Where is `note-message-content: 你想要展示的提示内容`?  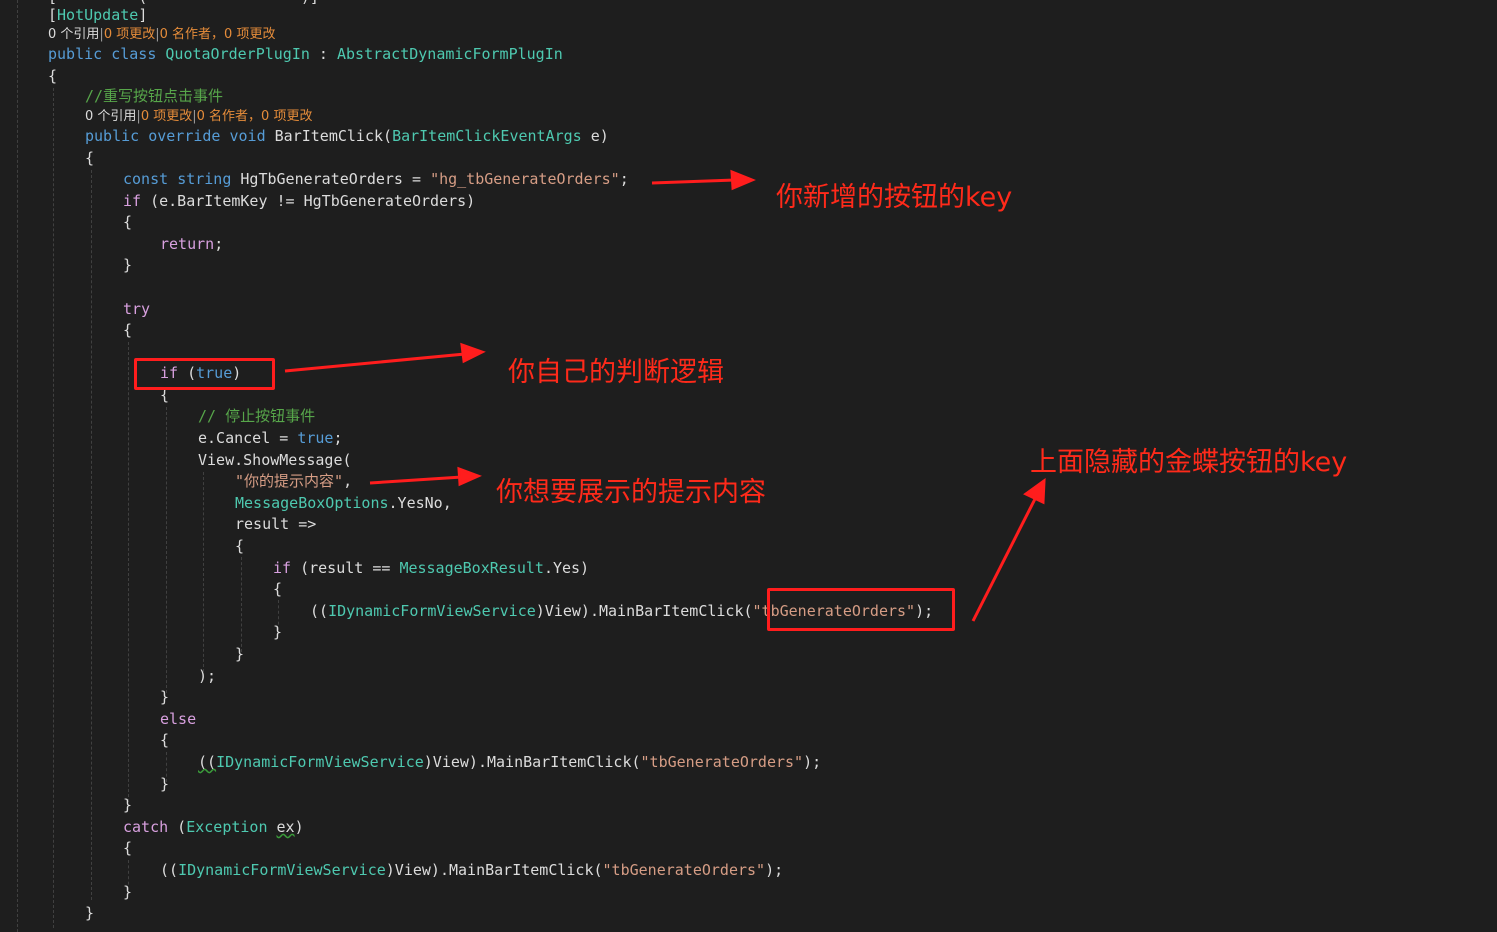
note-message-content: 你想要展示的提示内容 is located at coordinates (631, 492).